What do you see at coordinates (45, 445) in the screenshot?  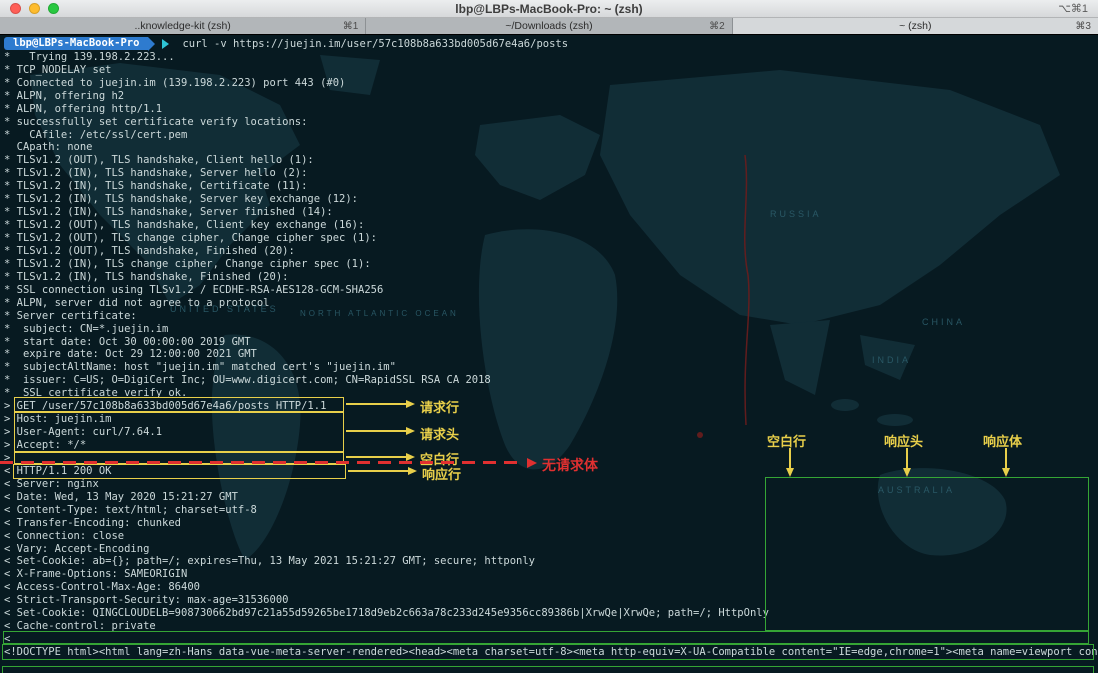 I see `terminal-line: > Accept: */*` at bounding box center [45, 445].